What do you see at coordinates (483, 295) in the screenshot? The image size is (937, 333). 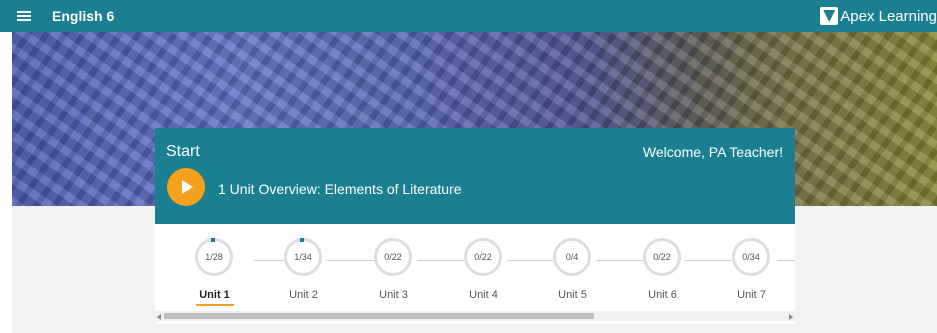 I see `unit-label: Unit 4` at bounding box center [483, 295].